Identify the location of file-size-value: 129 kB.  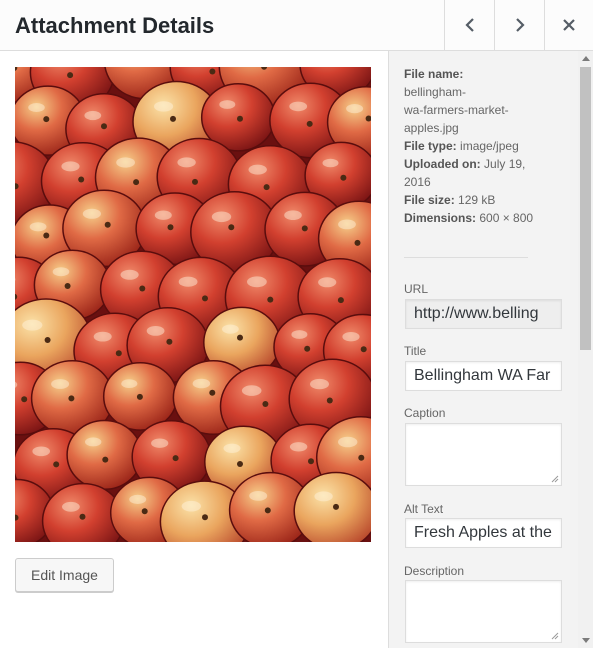
(477, 200).